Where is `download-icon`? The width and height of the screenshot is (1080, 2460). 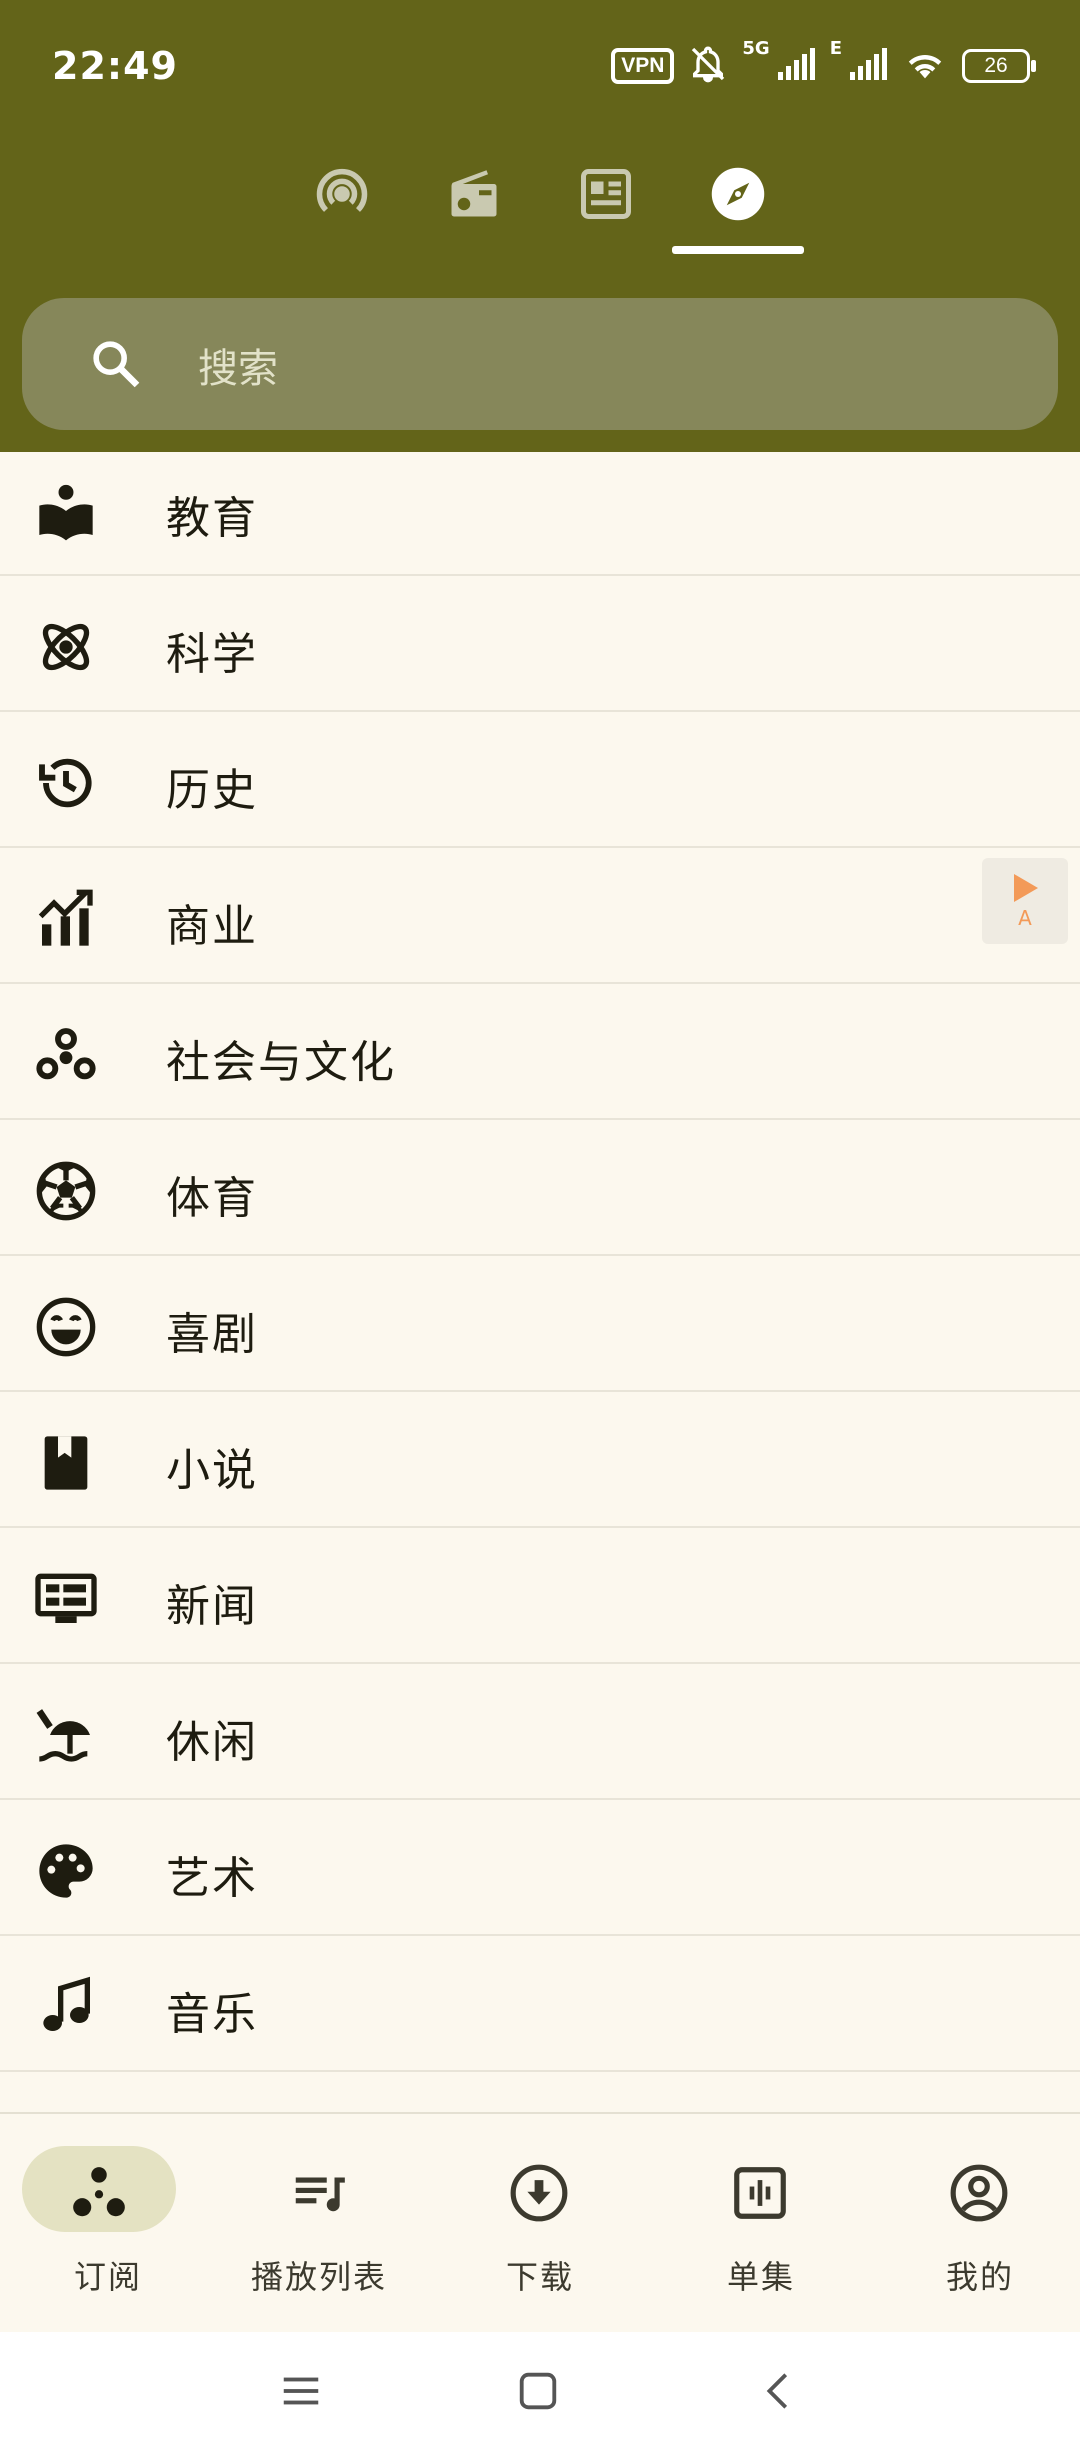 download-icon is located at coordinates (539, 2195).